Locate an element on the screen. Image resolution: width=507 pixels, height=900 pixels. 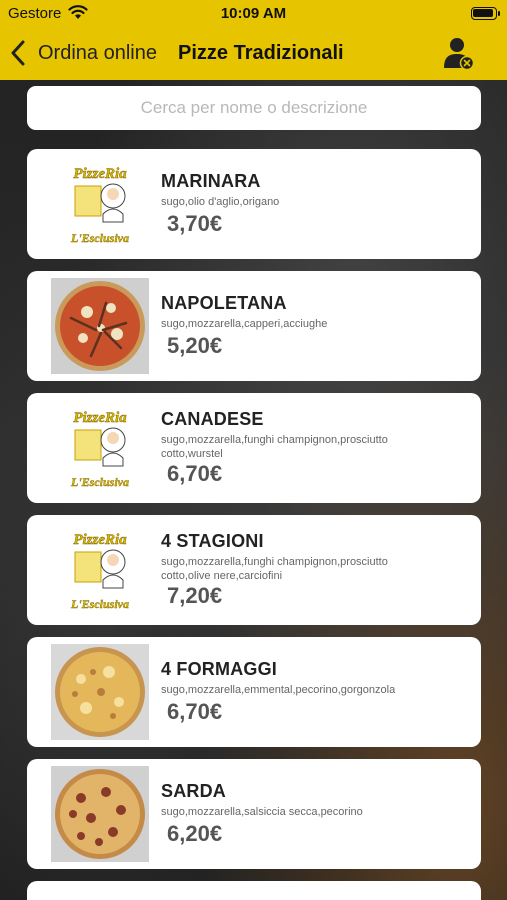
page-title: Pizze Tradizionali is located at coordinates (261, 53).